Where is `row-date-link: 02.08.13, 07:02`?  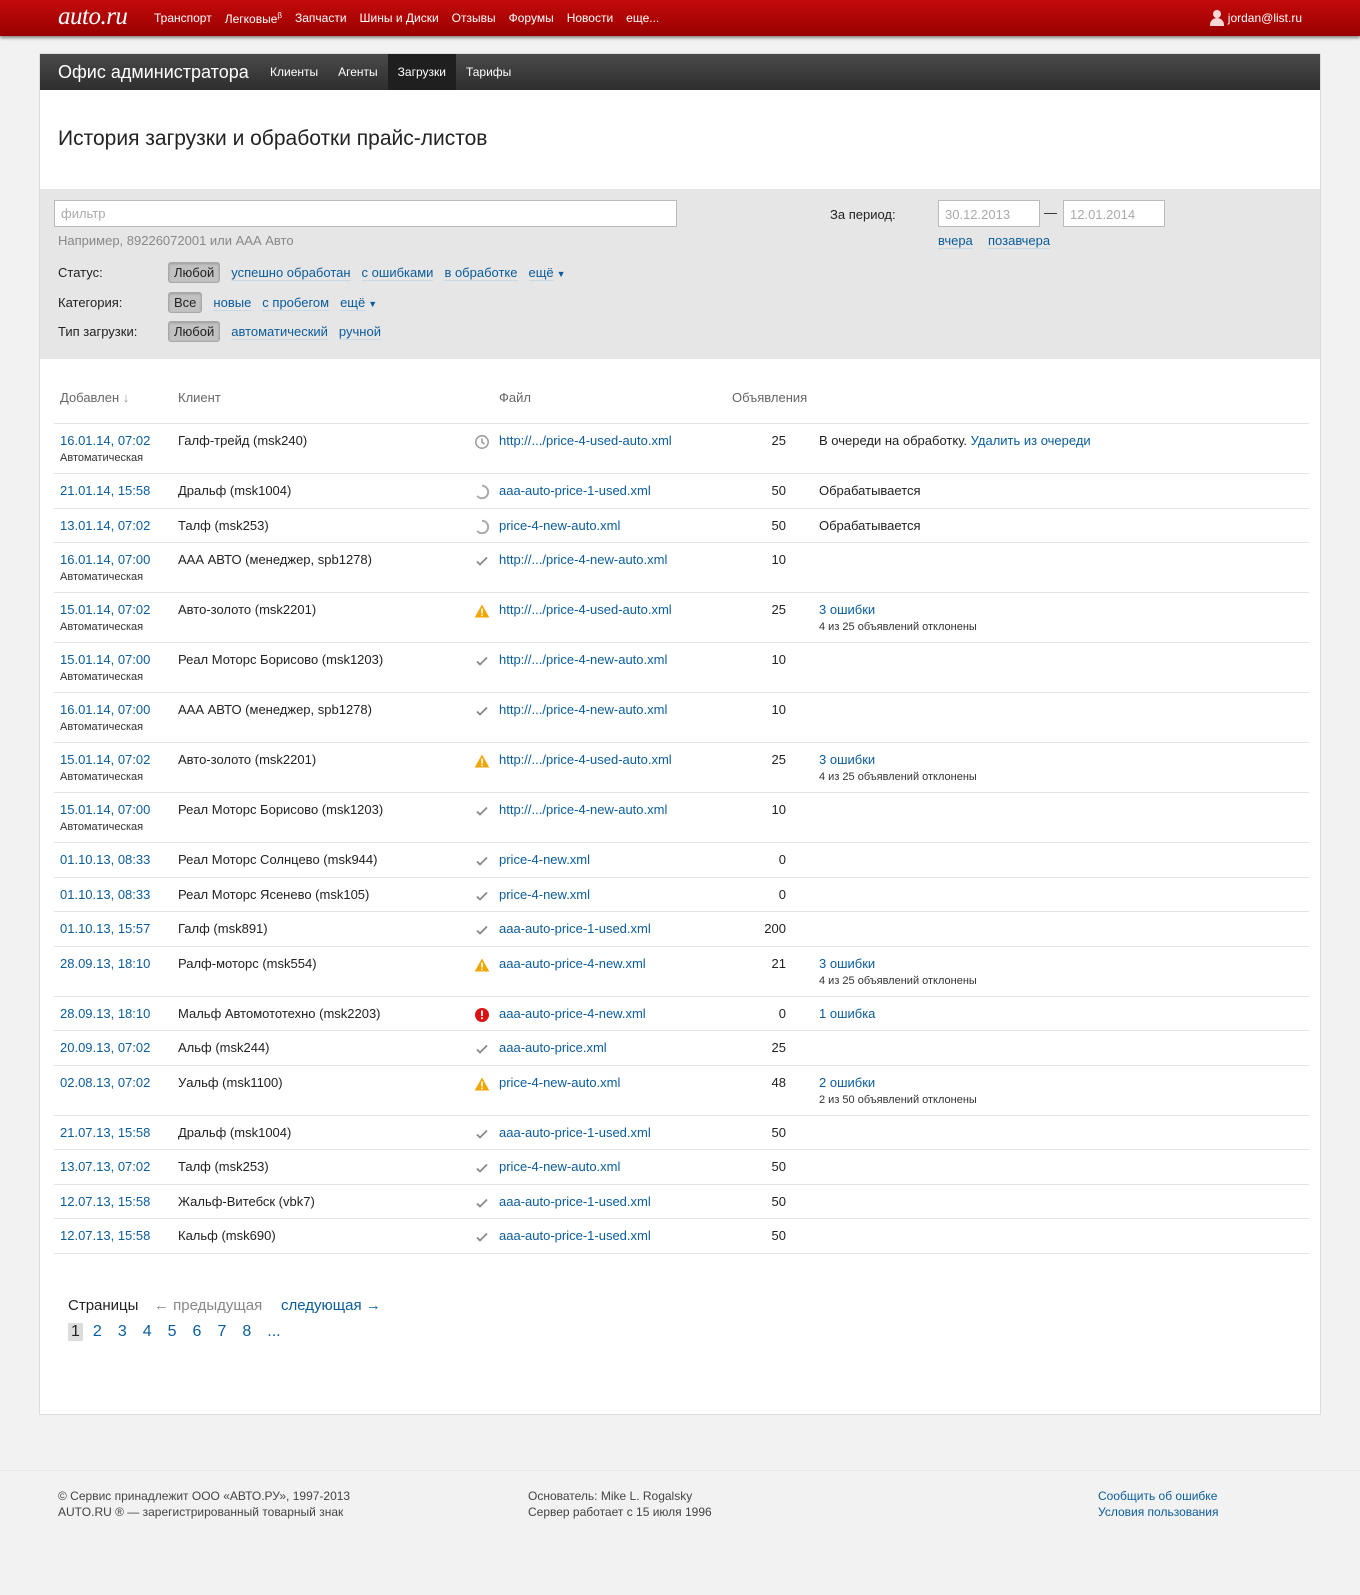
row-date-link: 02.08.13, 07:02 is located at coordinates (105, 1082).